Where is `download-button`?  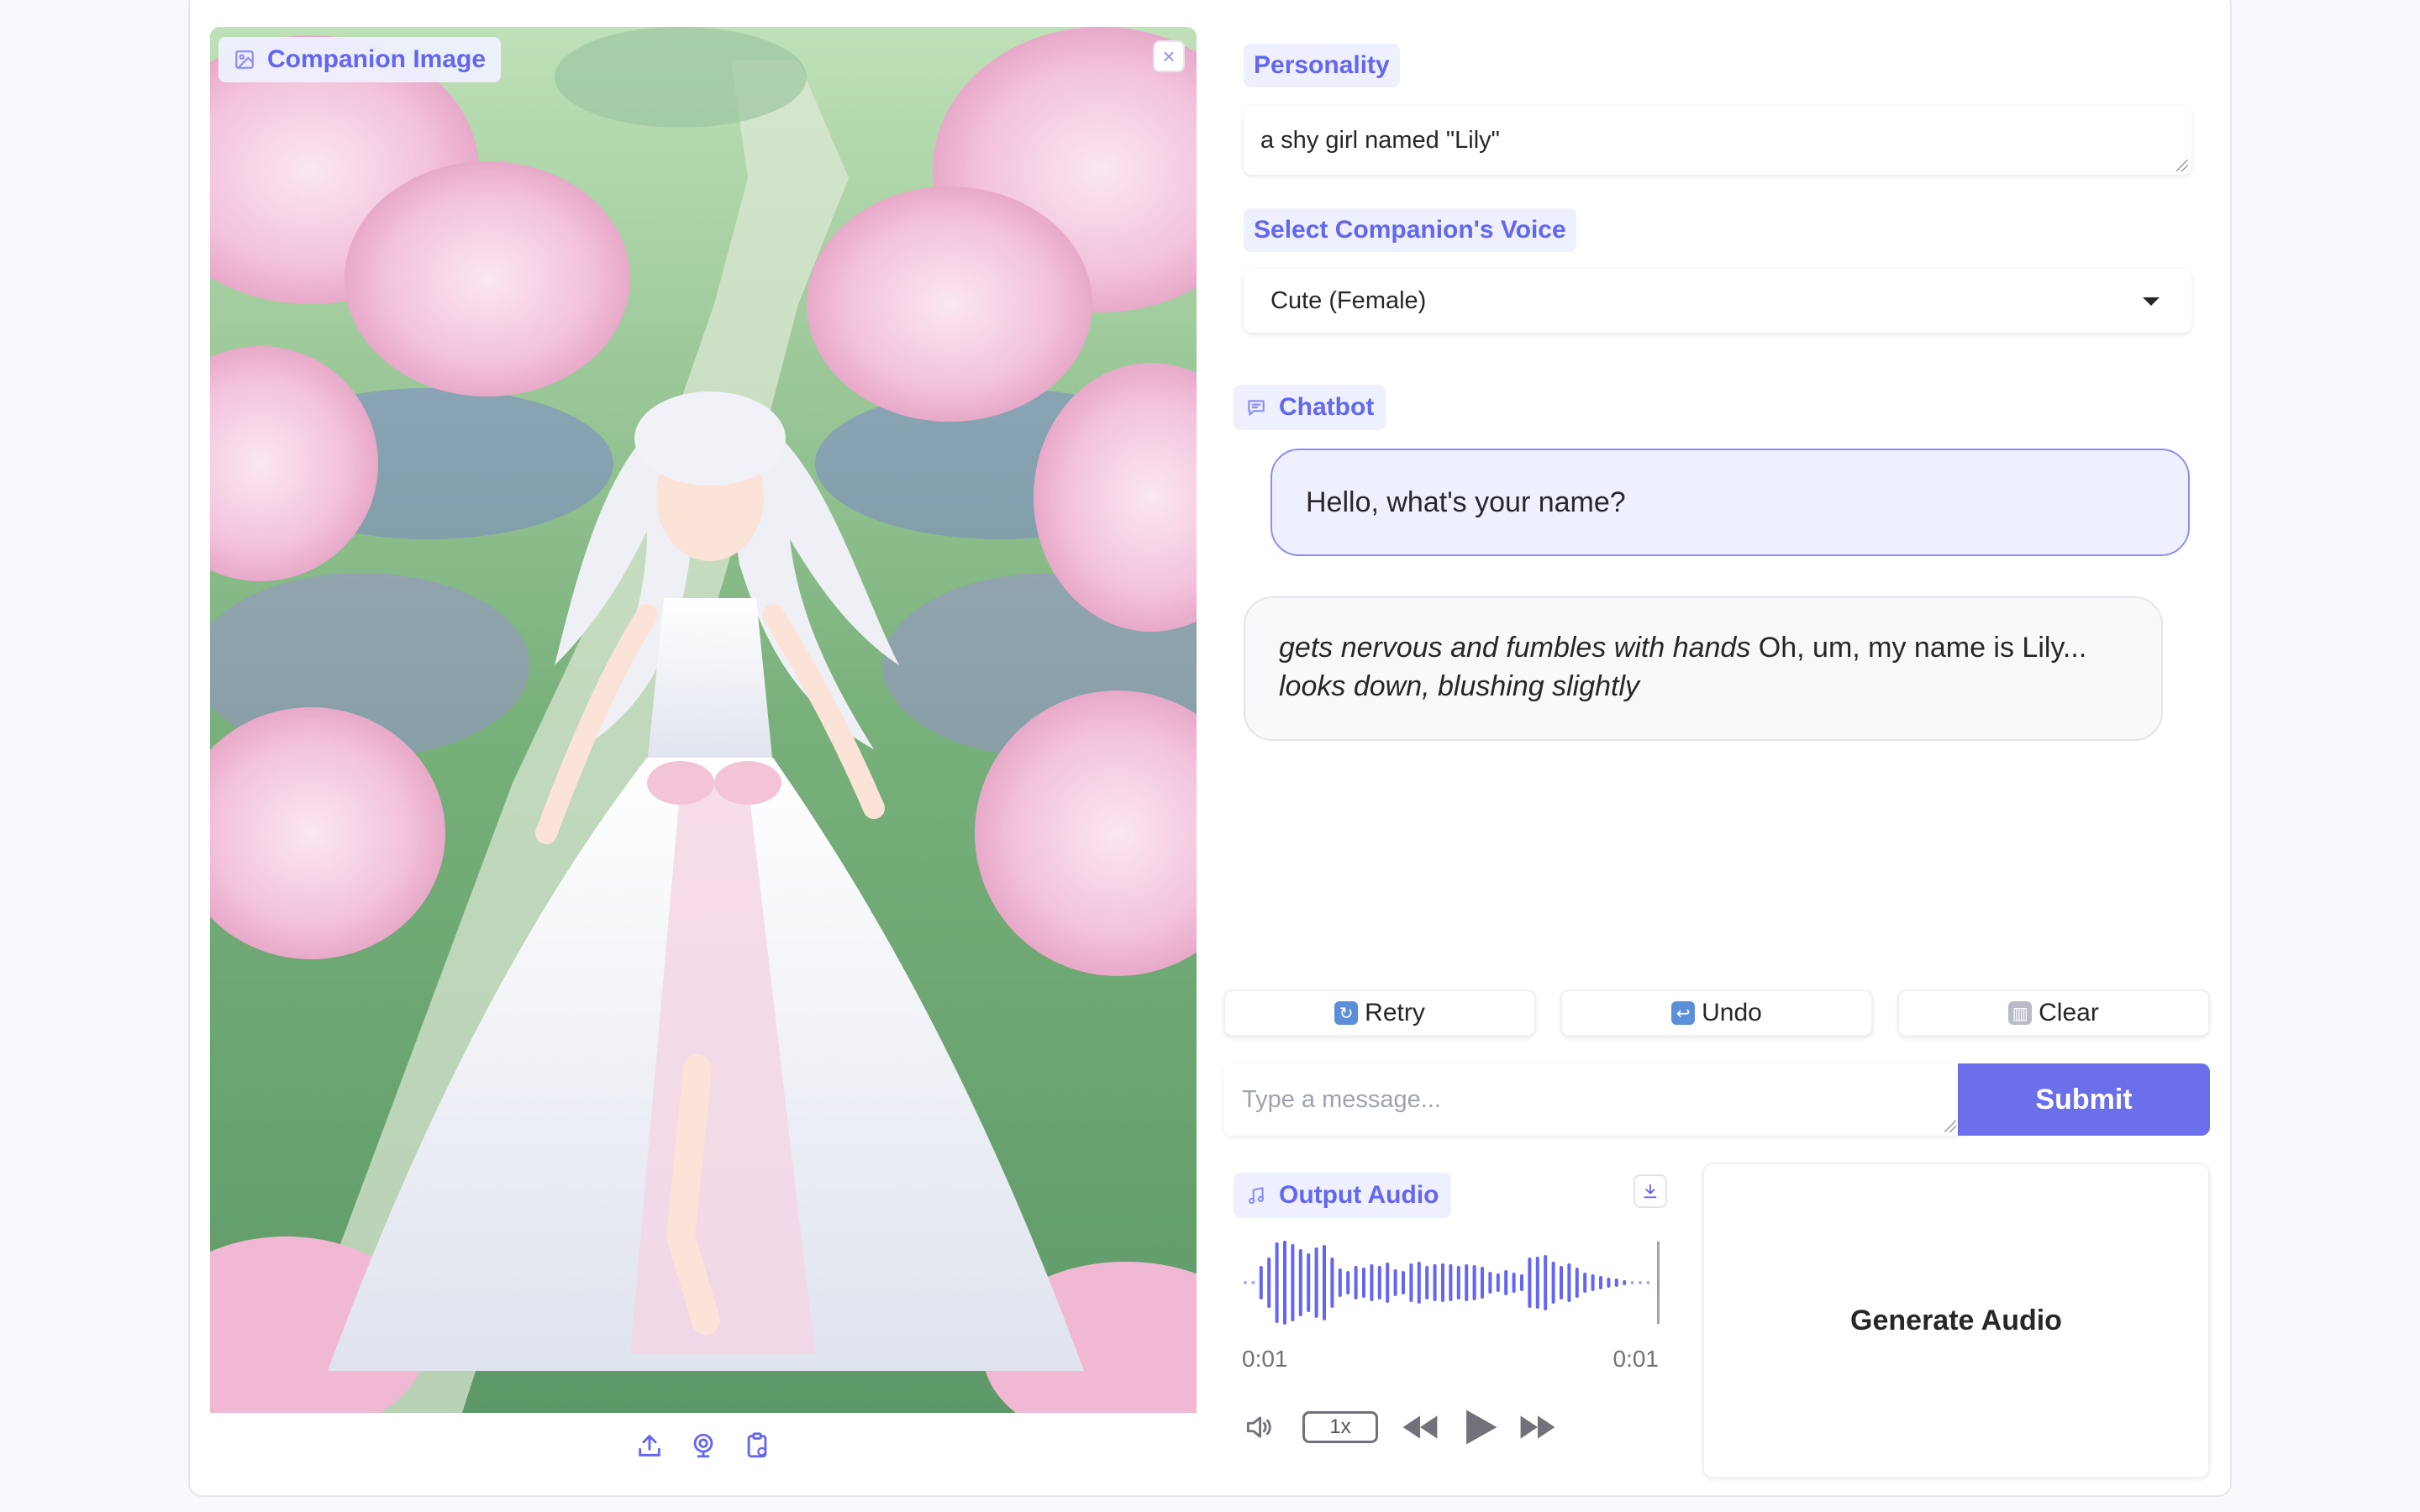 download-button is located at coordinates (1650, 1191).